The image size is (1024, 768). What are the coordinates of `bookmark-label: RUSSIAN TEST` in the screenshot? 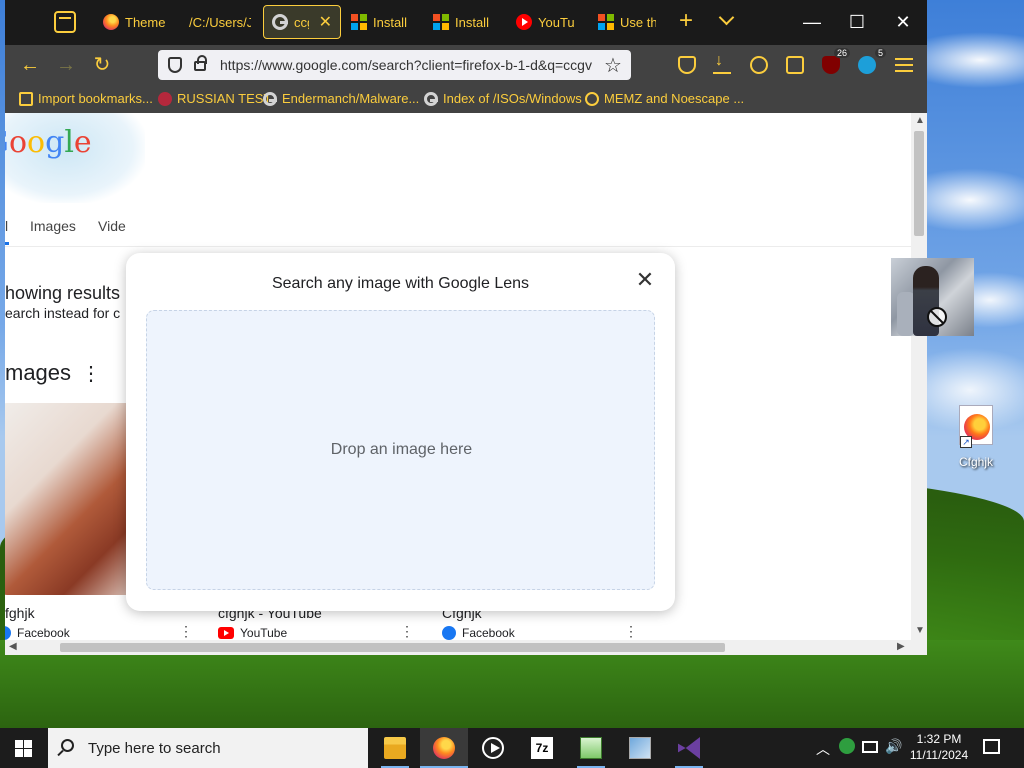 It's located at (224, 98).